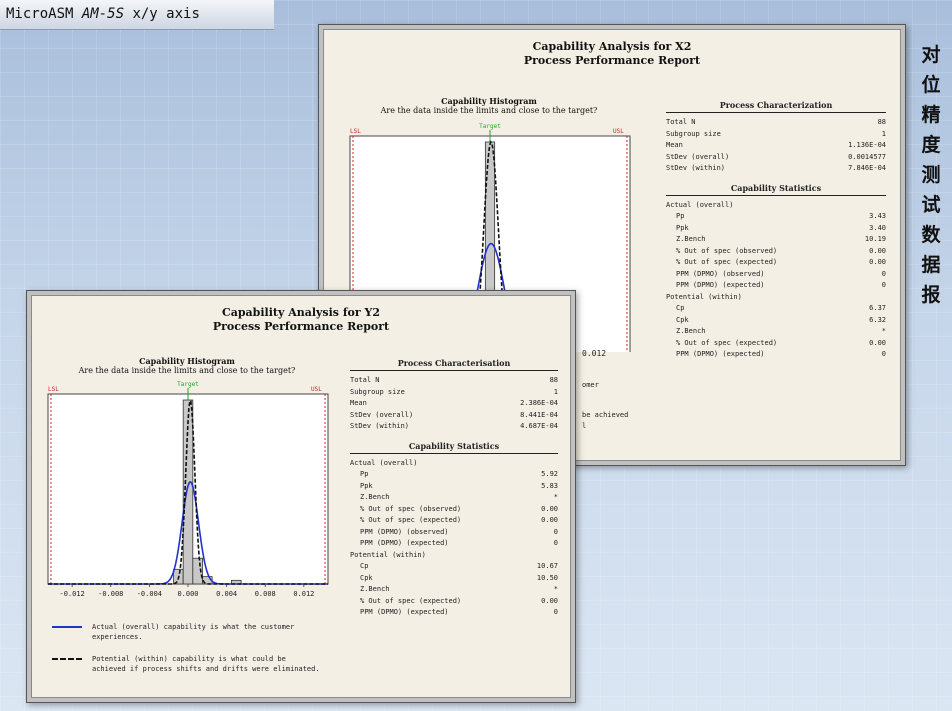 This screenshot has width=952, height=711. Describe the element at coordinates (454, 393) in the screenshot. I see `stat-row: Subgroup size 1` at that location.